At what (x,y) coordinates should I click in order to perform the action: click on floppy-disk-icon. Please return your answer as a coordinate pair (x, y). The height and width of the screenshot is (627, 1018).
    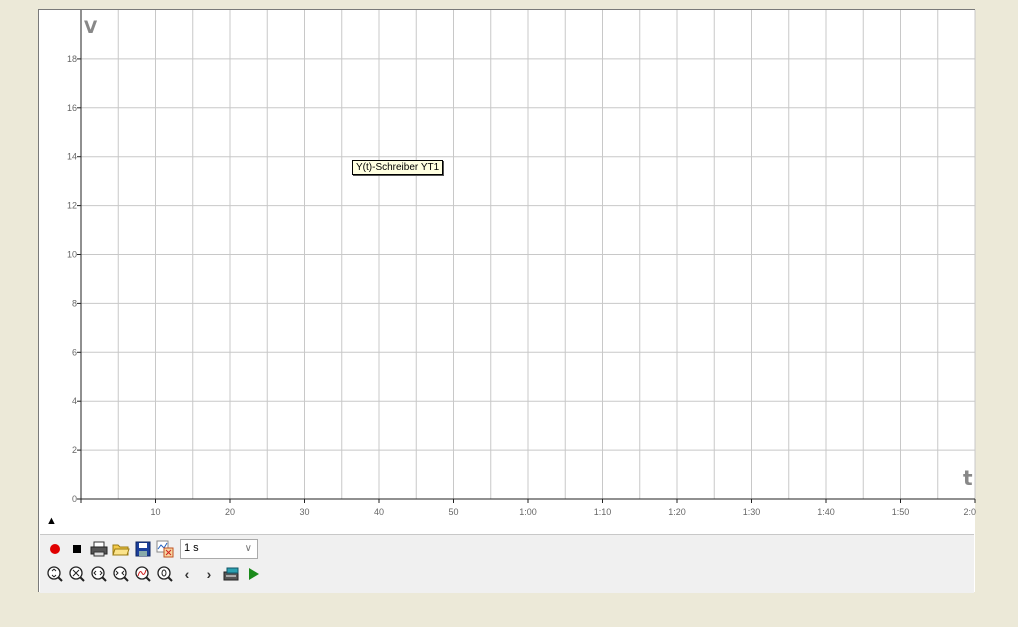
    Looking at the image, I should click on (143, 549).